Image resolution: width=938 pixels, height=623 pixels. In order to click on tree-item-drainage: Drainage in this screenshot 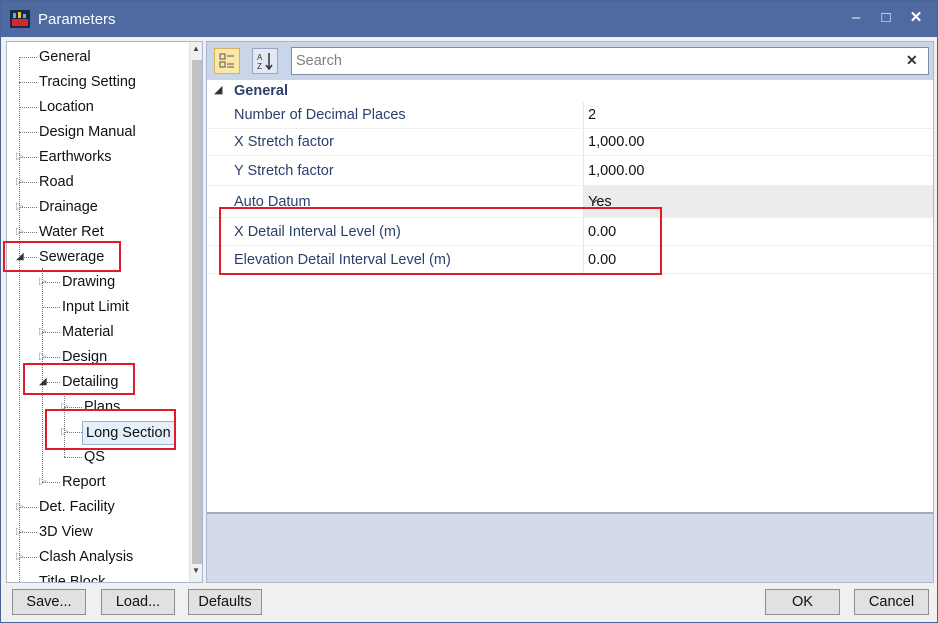, I will do `click(68, 207)`.